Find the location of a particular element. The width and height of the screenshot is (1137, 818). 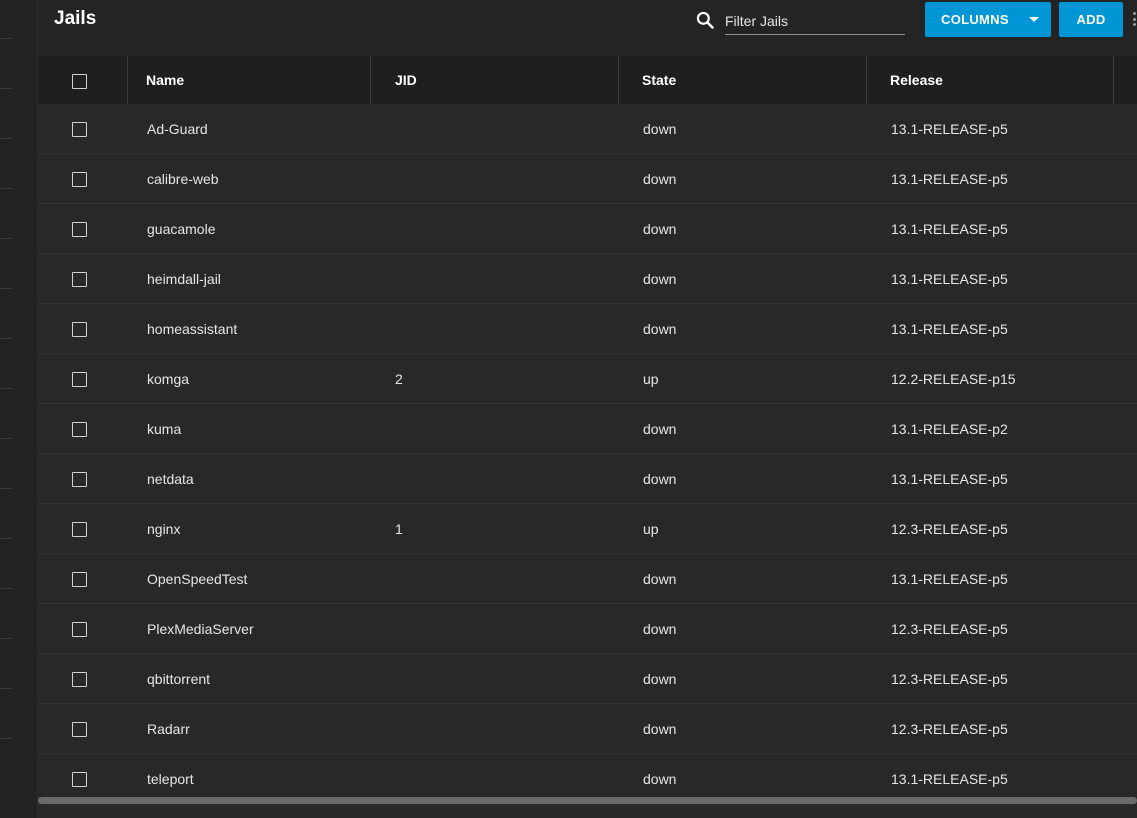

table-row: guacamole down 13.1-RELEASE-p5 is located at coordinates (587, 229).